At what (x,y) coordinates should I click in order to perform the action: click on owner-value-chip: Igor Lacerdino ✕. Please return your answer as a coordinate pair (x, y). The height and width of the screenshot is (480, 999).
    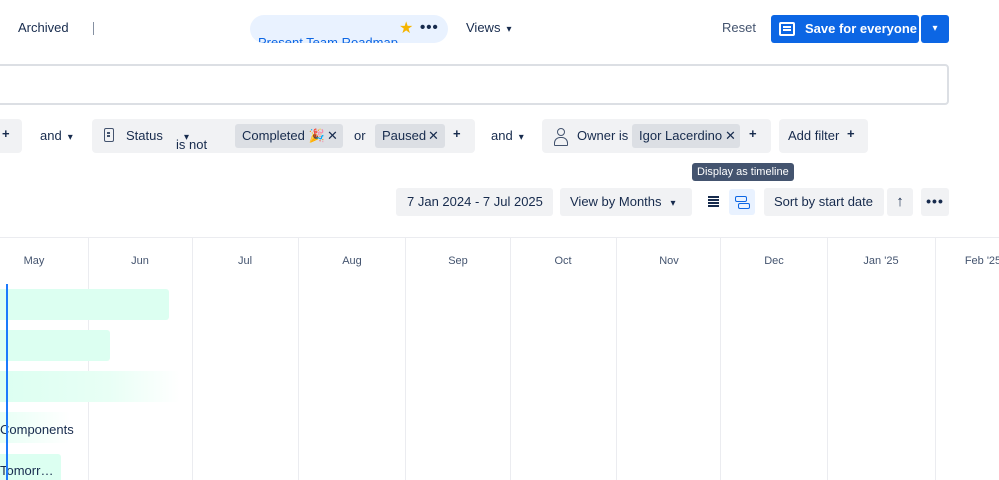
    Looking at the image, I should click on (686, 136).